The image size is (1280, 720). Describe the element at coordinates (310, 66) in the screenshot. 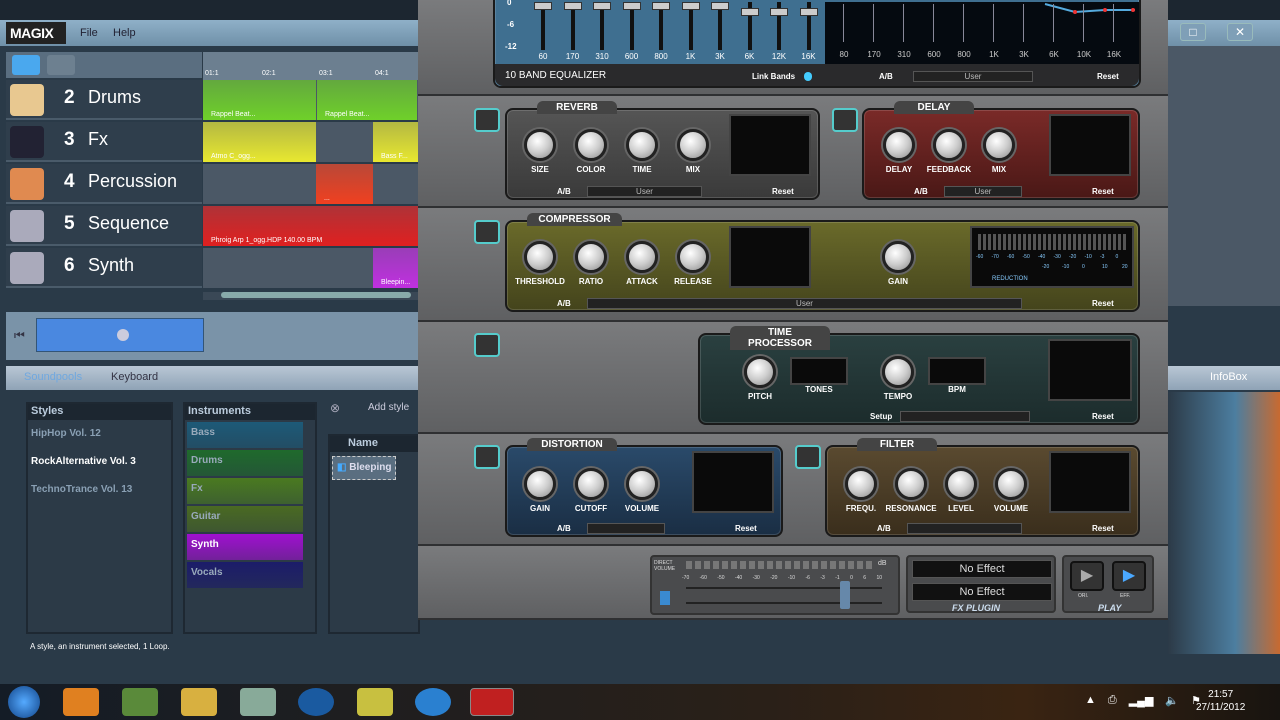

I see `timeline-ruler: 01:1 02:1 03:1 04:1` at that location.